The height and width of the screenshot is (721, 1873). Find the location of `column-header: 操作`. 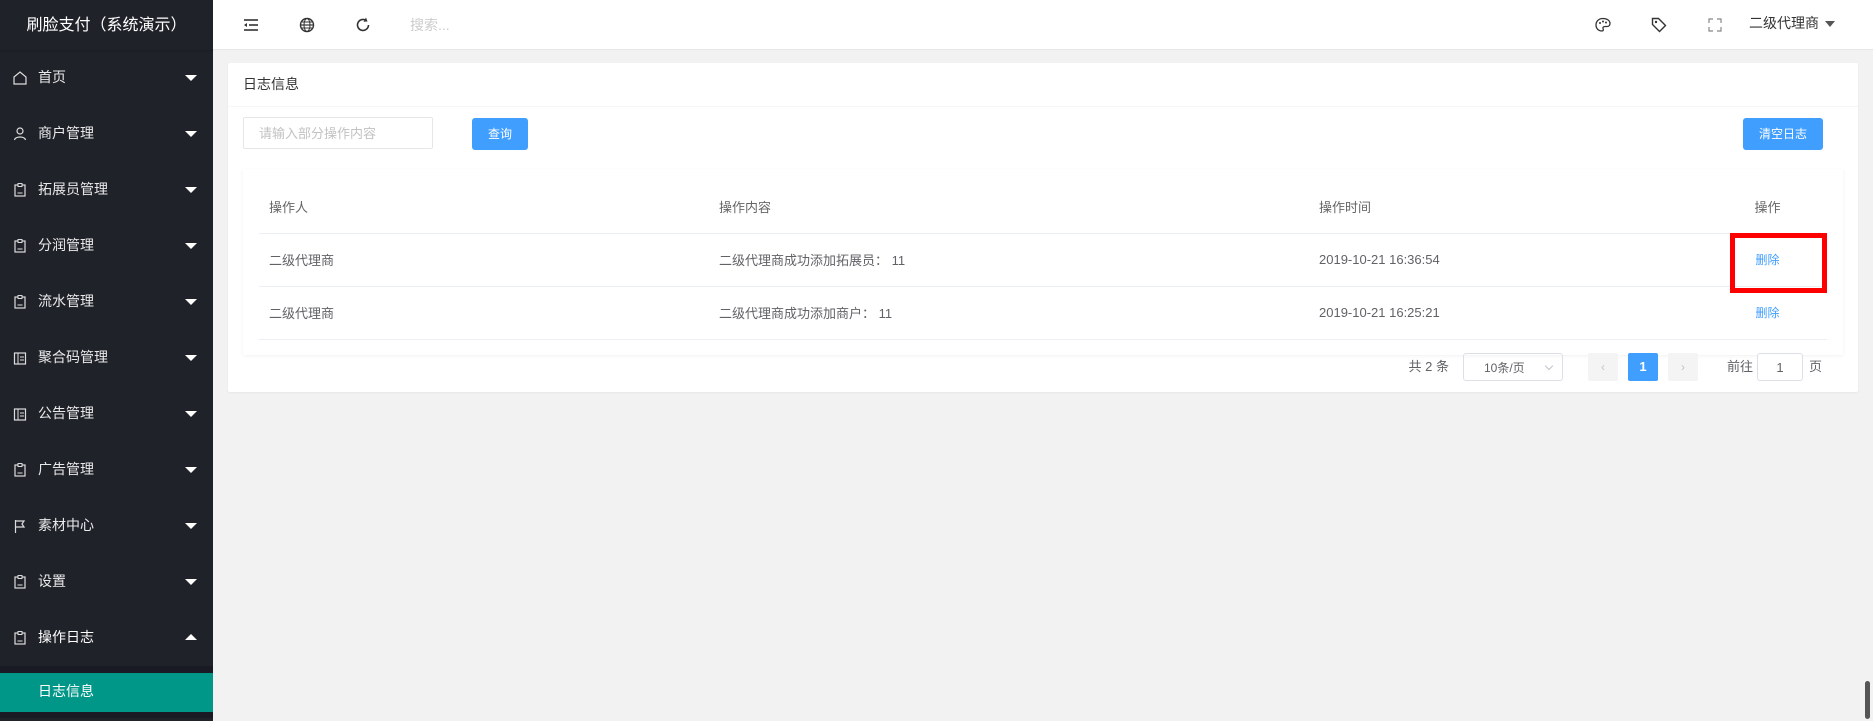

column-header: 操作 is located at coordinates (1768, 207).